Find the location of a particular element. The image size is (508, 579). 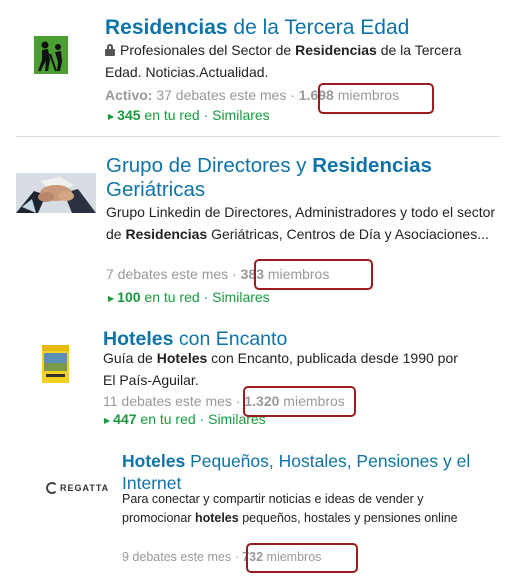

network-count-link: 100 is located at coordinates (128, 297).